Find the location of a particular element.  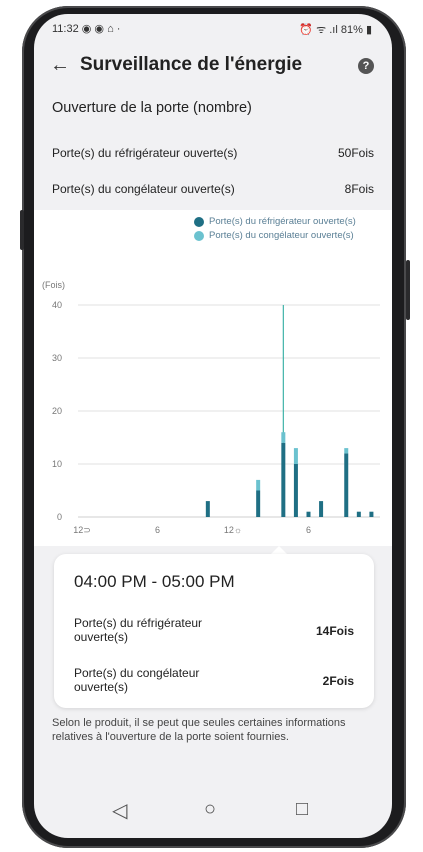

summary-value: 8Fois is located at coordinates (359, 189).